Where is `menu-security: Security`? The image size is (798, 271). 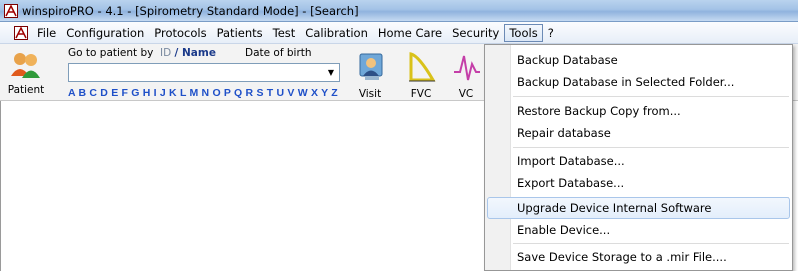
menu-security: Security is located at coordinates (475, 33).